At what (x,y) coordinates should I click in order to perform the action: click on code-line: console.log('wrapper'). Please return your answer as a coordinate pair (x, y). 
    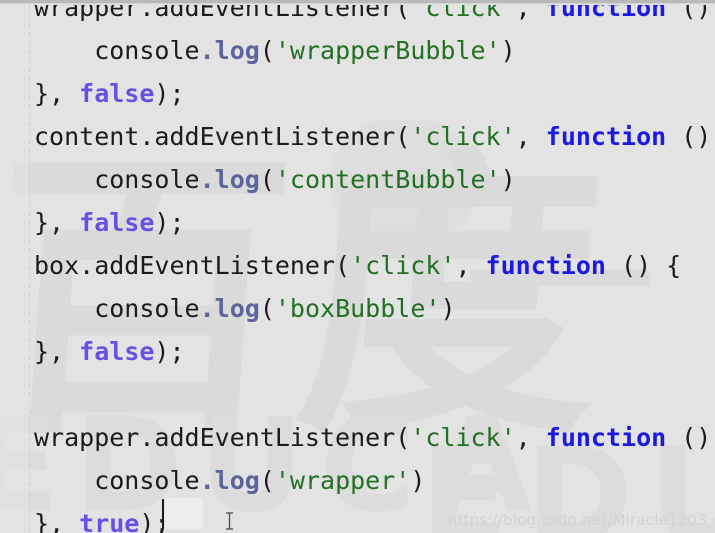
    Looking at the image, I should click on (357, 480).